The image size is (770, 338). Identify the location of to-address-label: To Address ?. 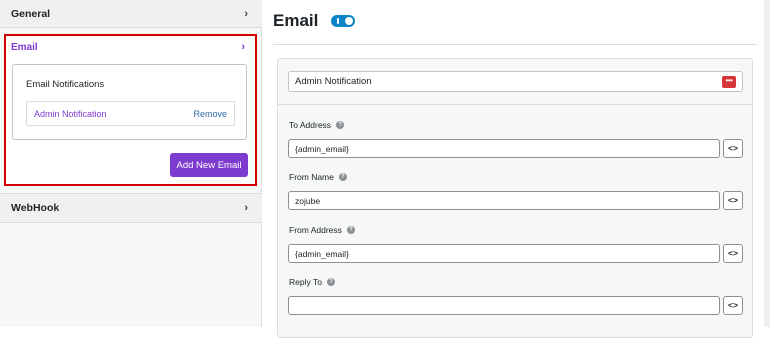
(317, 125).